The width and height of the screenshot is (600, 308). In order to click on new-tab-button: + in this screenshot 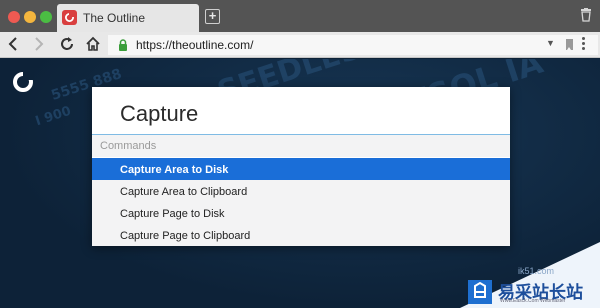, I will do `click(212, 16)`.